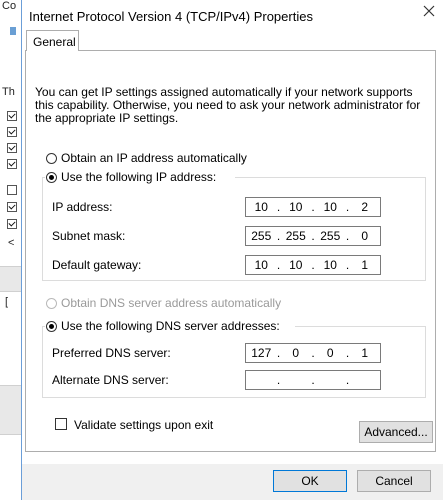 This screenshot has width=443, height=500. What do you see at coordinates (51, 326) in the screenshot?
I see `dns-manual-radio` at bounding box center [51, 326].